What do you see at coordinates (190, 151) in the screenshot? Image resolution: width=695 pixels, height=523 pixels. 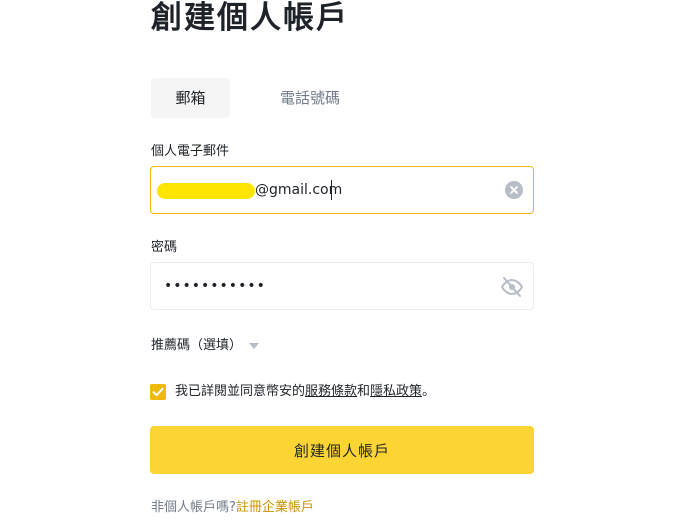 I see `email-label: 個人電子郵件` at bounding box center [190, 151].